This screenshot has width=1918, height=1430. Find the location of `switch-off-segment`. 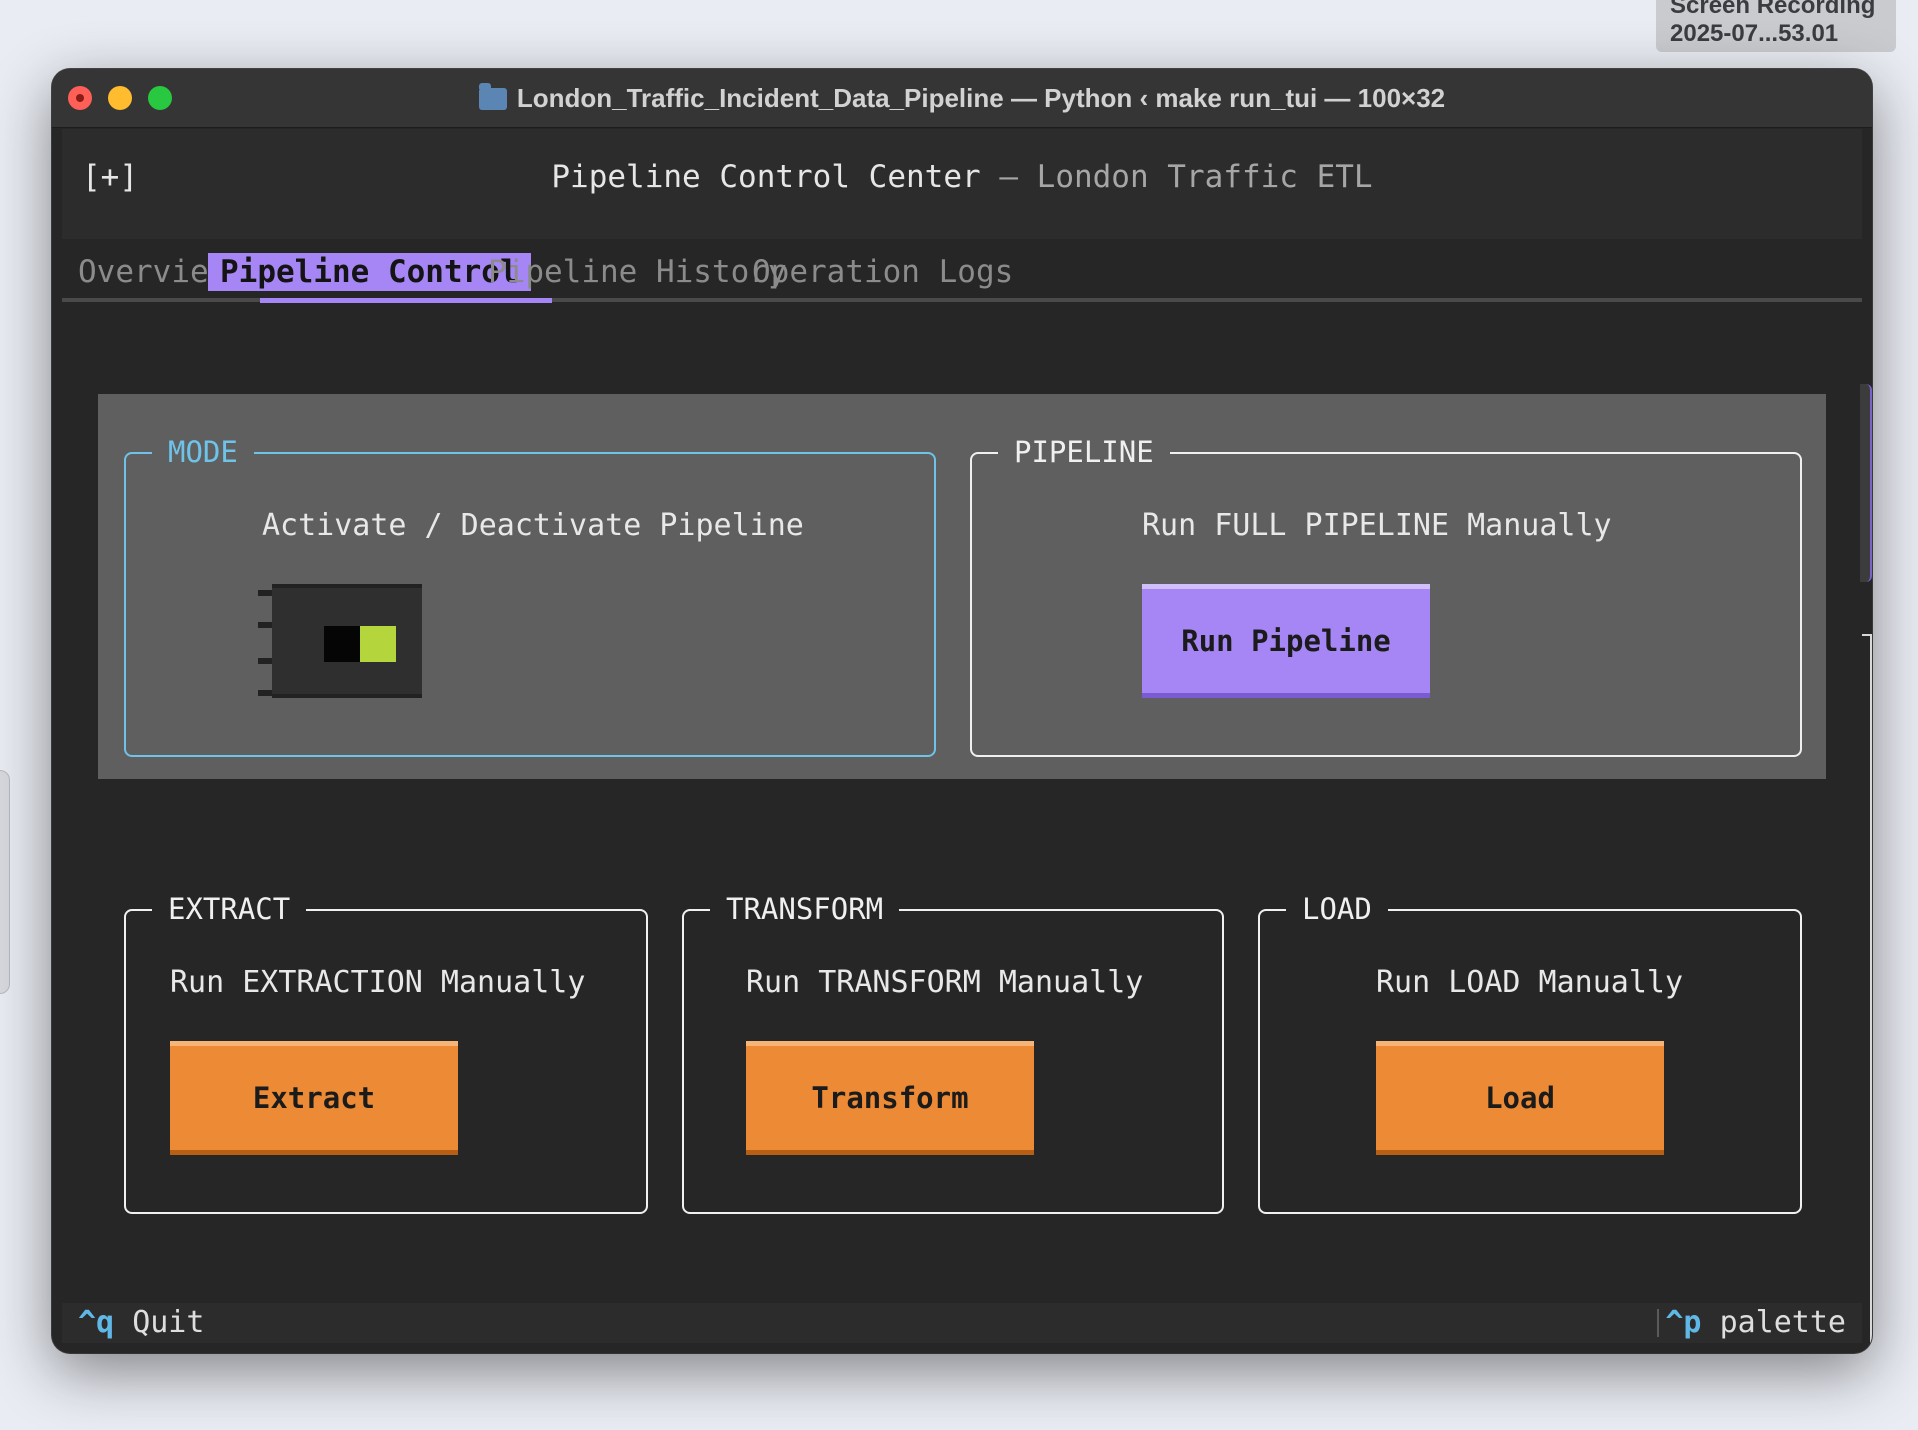

switch-off-segment is located at coordinates (342, 644).